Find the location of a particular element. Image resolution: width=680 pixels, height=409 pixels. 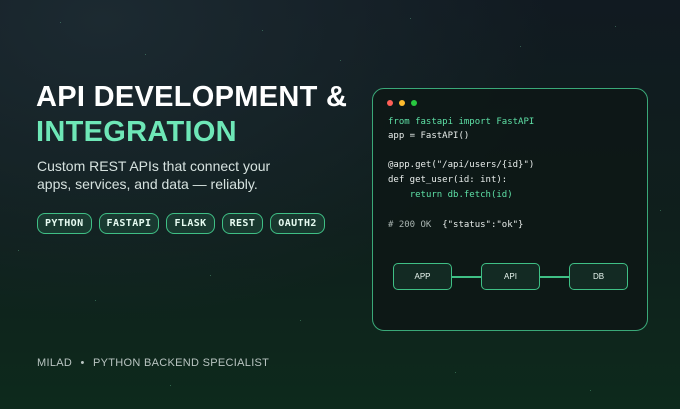

footer-name: MILAD is located at coordinates (55, 363).